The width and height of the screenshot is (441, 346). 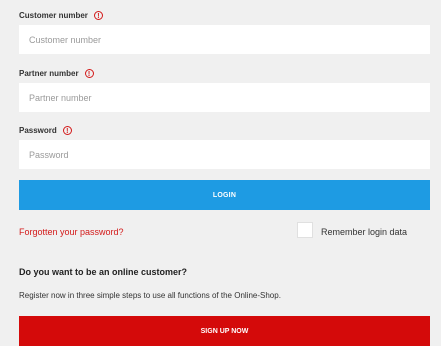 I want to click on partner-number-label: Partner number !, so click(x=56, y=73).